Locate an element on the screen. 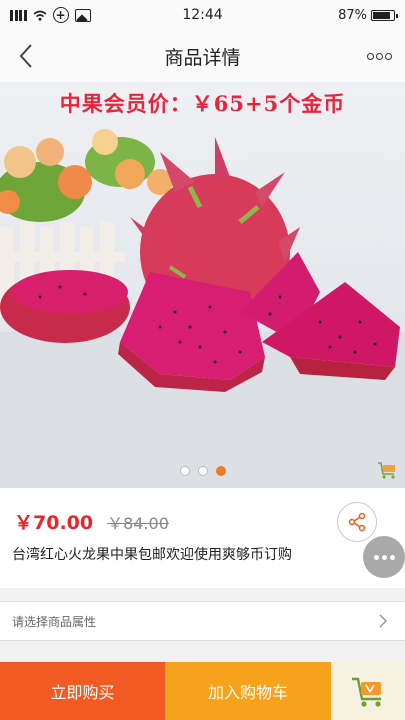  nav-bar: 商品详情 is located at coordinates (202, 56).